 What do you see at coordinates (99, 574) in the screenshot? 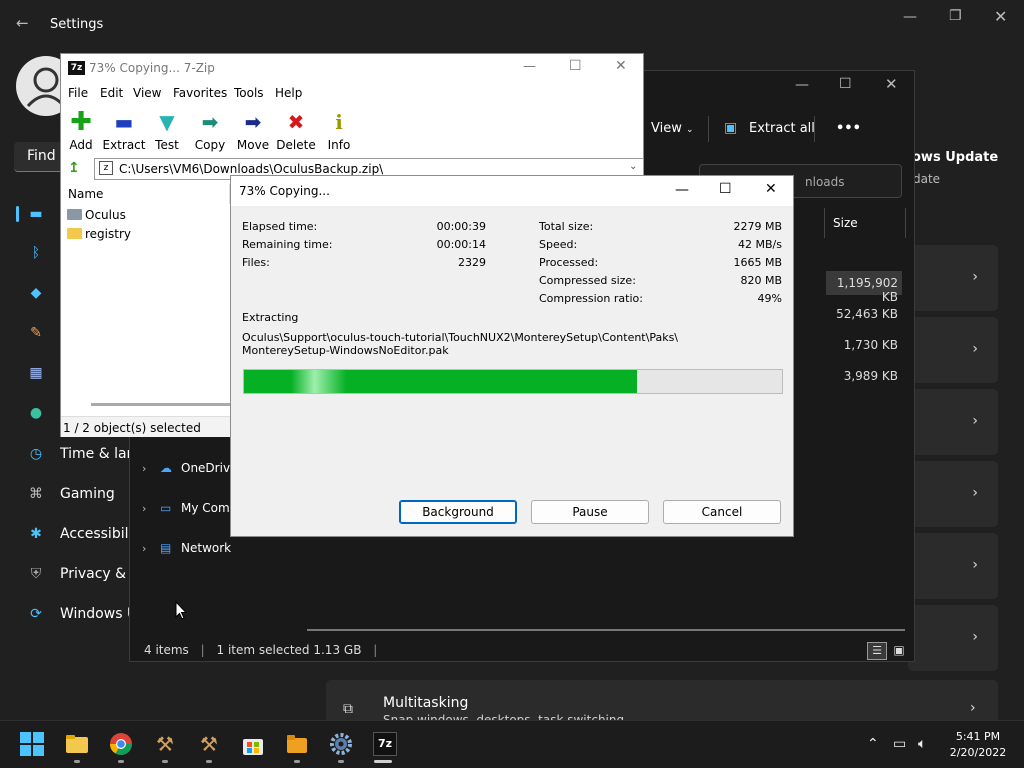
I see `nav-privacy: Privacy & s` at bounding box center [99, 574].